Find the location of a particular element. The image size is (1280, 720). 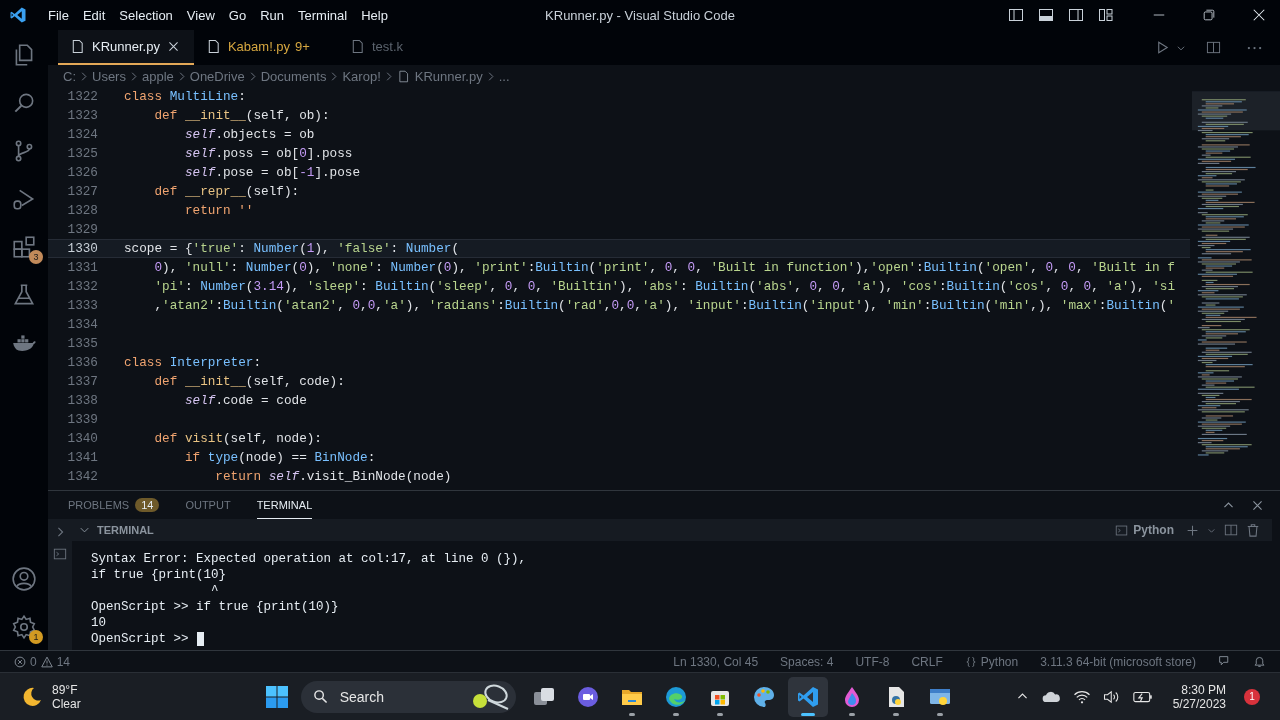

menu-item: Help is located at coordinates (374, 15).